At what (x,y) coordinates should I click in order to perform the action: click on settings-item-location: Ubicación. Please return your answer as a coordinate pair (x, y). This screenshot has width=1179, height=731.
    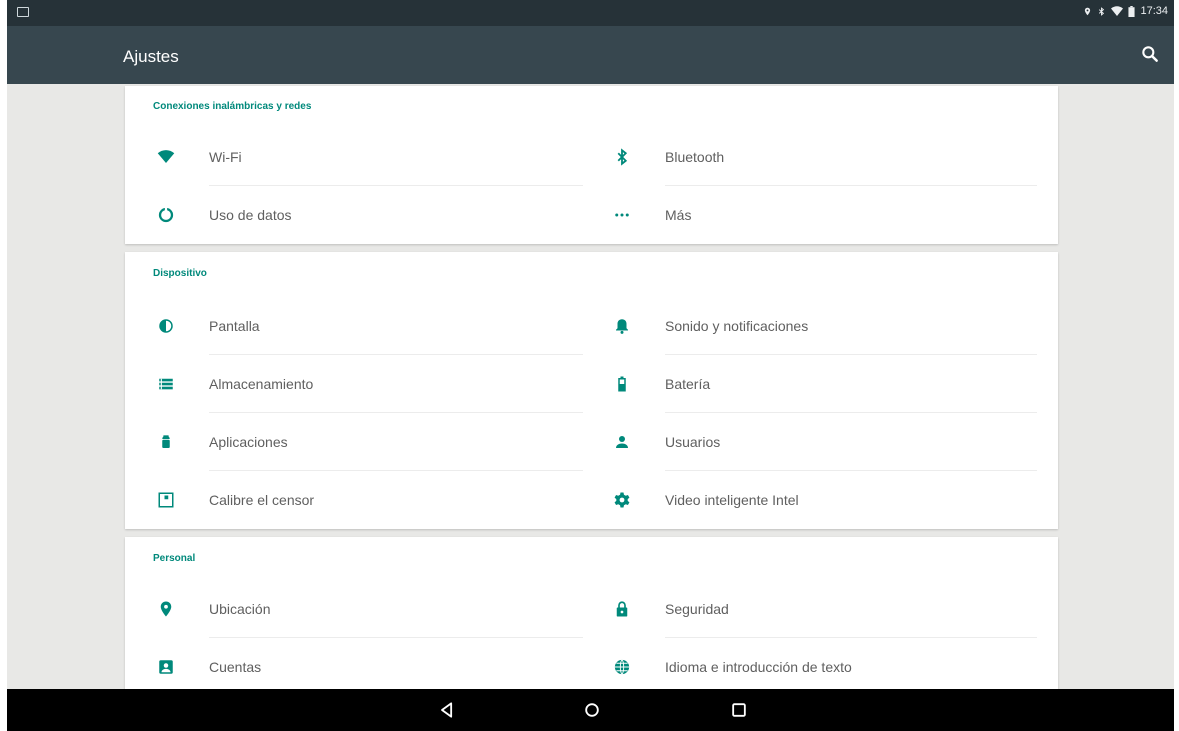
    Looking at the image, I should click on (371, 609).